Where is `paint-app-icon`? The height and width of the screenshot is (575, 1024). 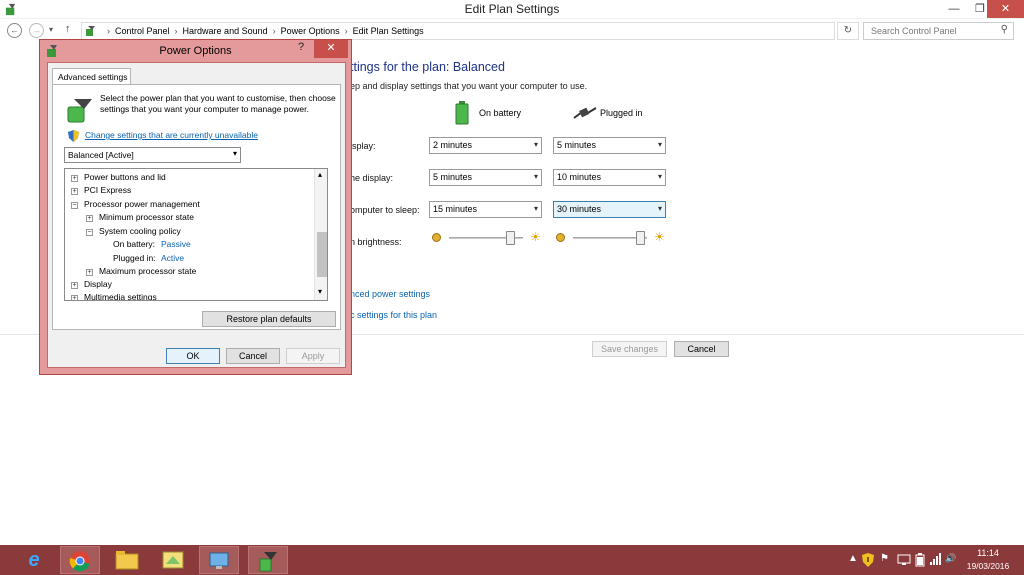 paint-app-icon is located at coordinates (173, 560).